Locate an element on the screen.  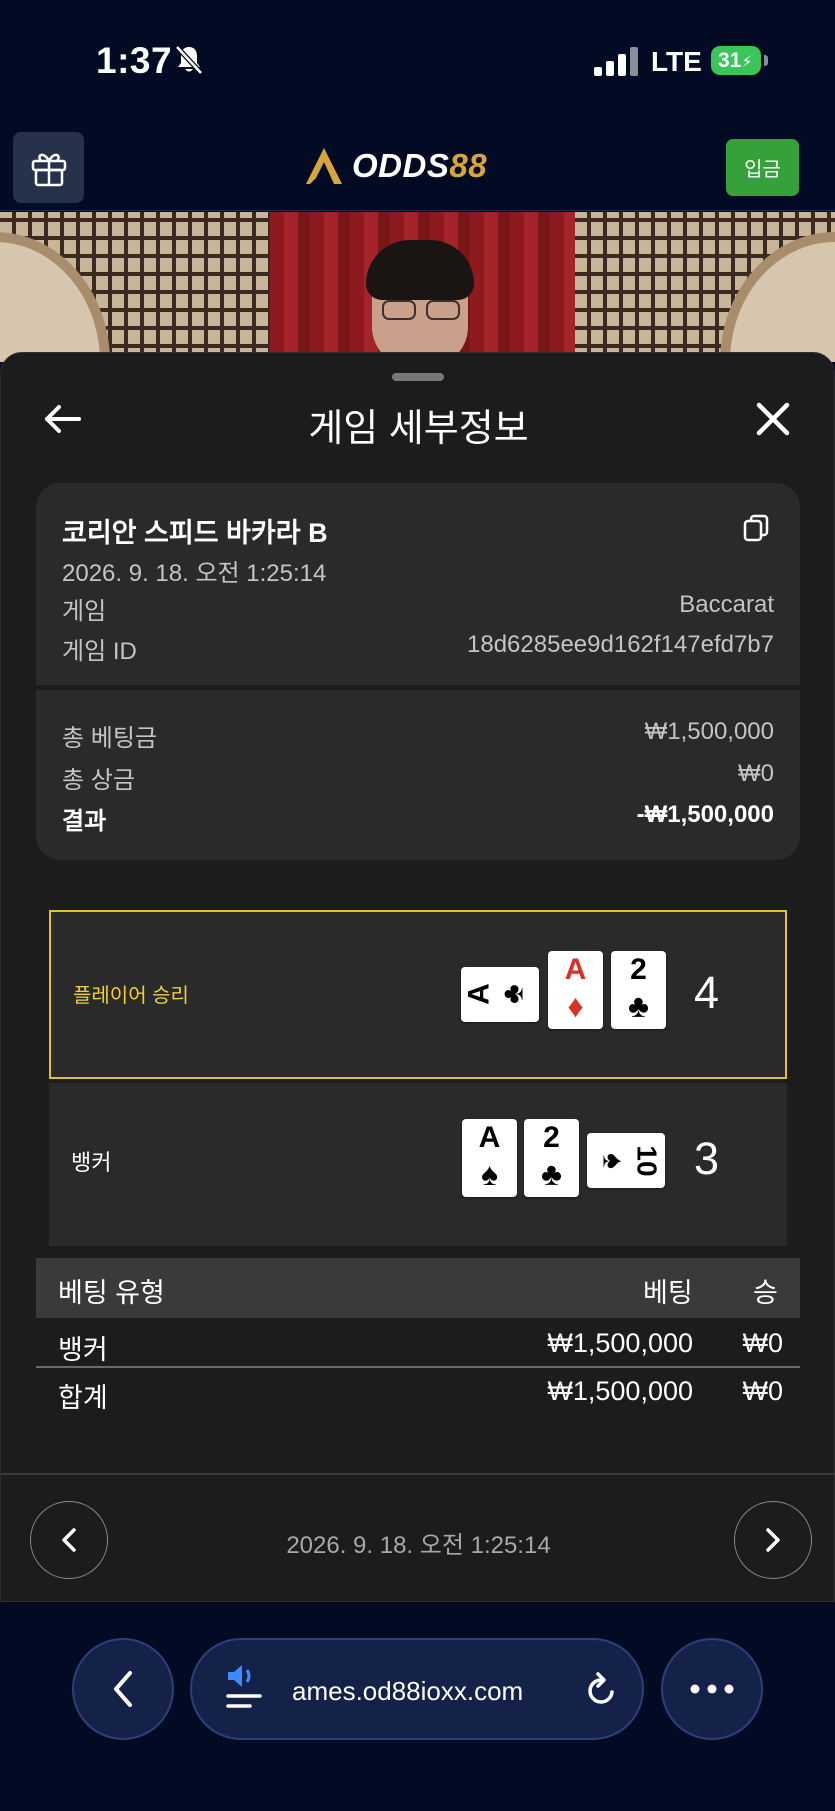
browser-more-button is located at coordinates (712, 1689).